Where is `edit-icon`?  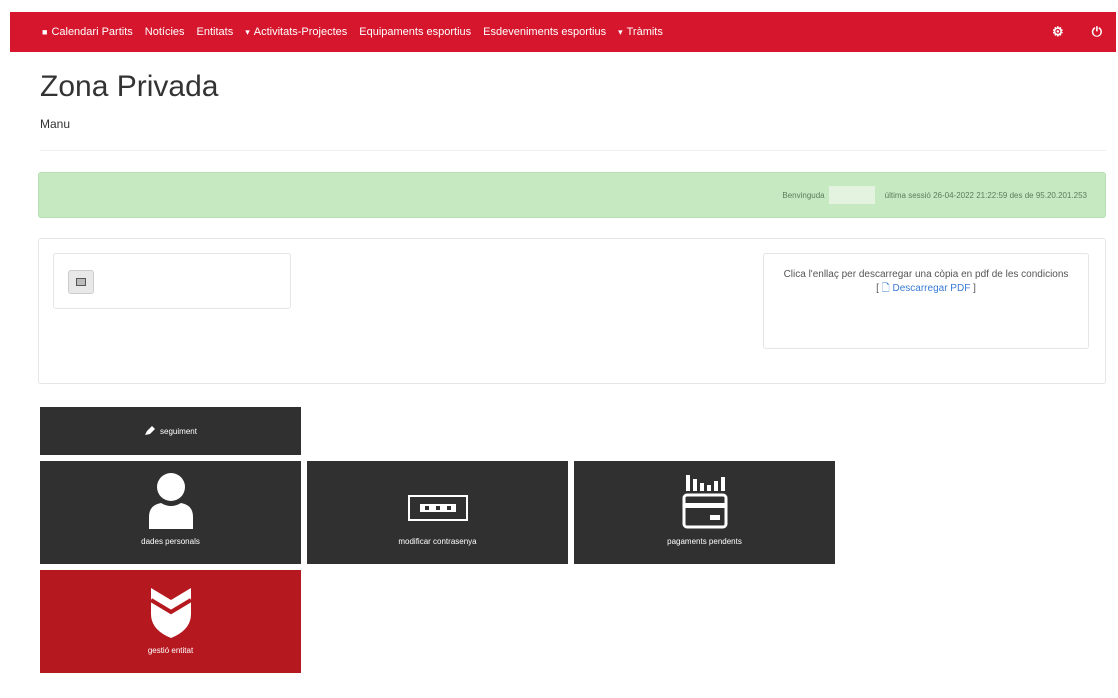 edit-icon is located at coordinates (150, 430).